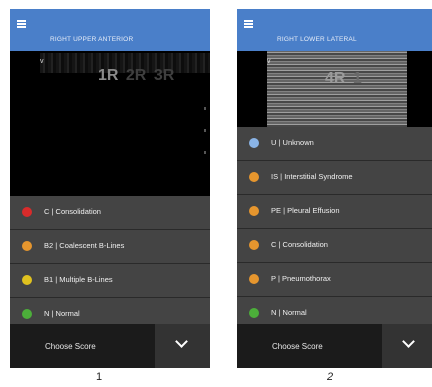  Describe the element at coordinates (312, 176) in the screenshot. I see `score-label: IS | Interstitial Syndrome` at that location.